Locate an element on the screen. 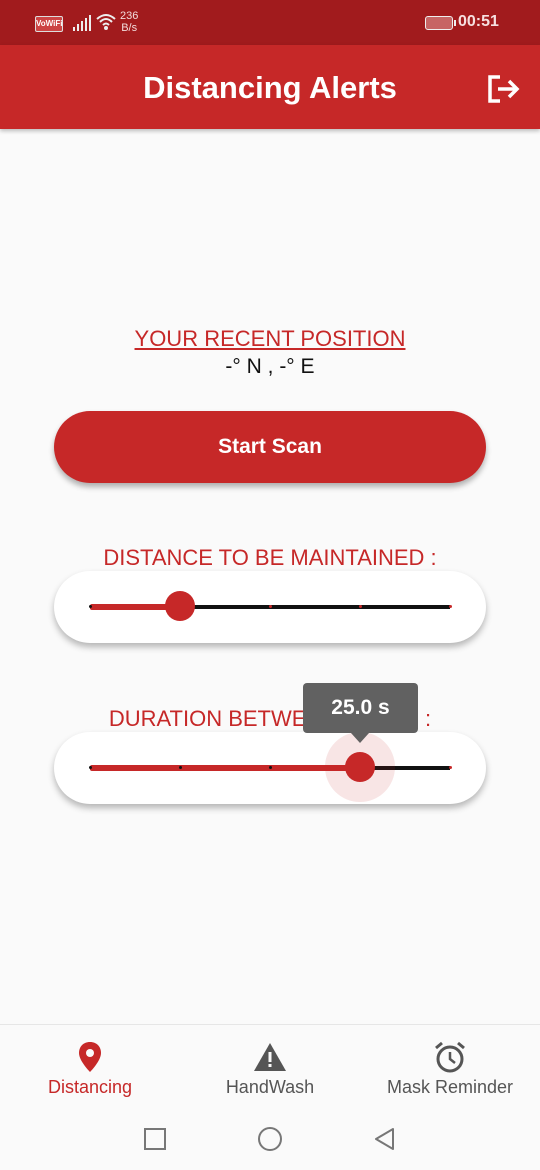 The height and width of the screenshot is (1170, 540). page-title: Distancing Alerts is located at coordinates (270, 87).